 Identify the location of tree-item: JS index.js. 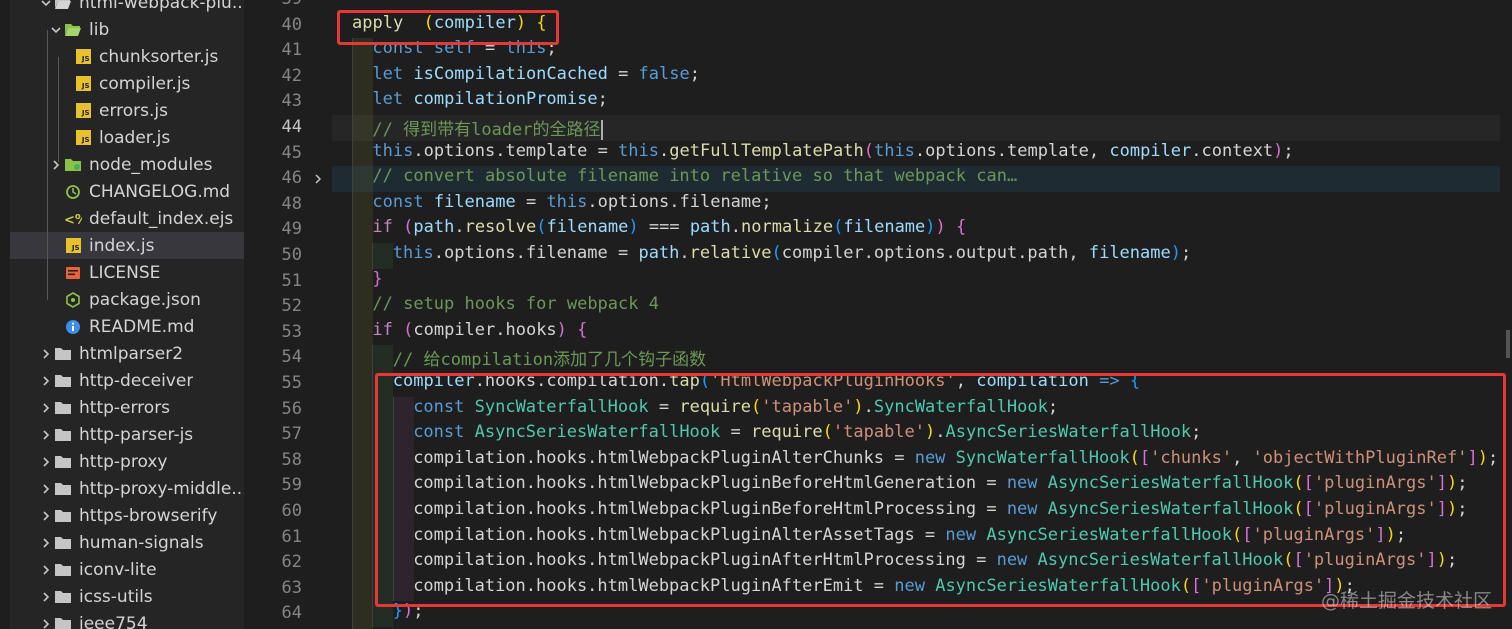
(127, 245).